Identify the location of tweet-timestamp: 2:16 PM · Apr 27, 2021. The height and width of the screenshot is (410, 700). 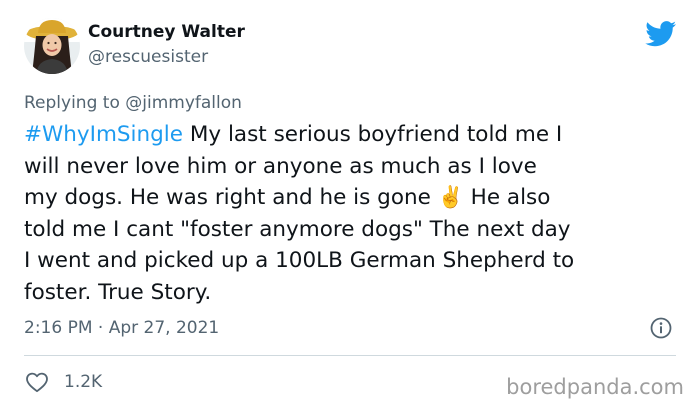
(121, 328).